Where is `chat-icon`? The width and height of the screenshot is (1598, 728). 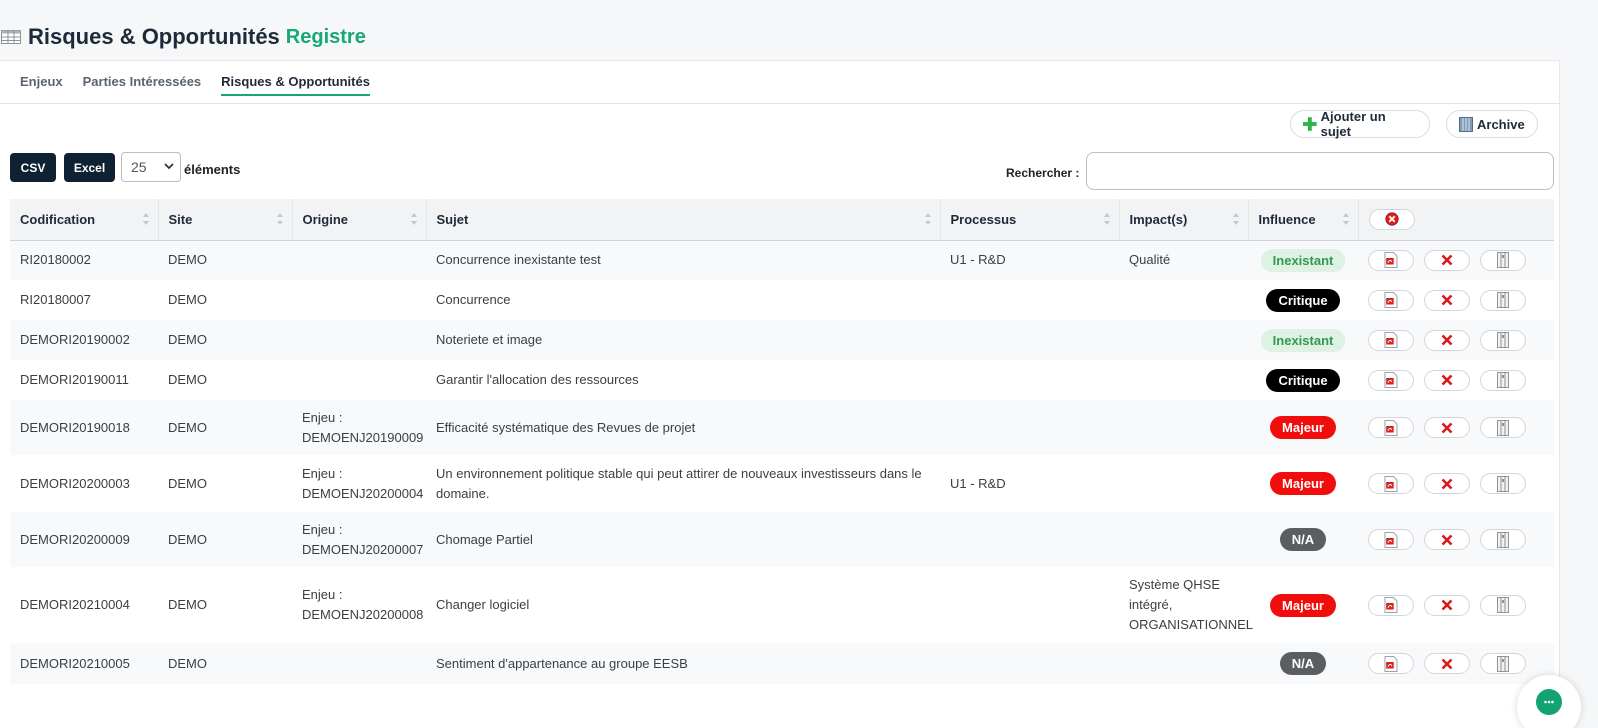 chat-icon is located at coordinates (1549, 702).